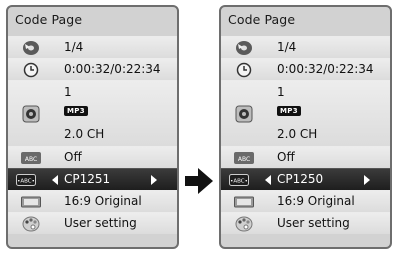 Image resolution: width=395 pixels, height=254 pixels. What do you see at coordinates (199, 181) in the screenshot?
I see `arrow-right-icon` at bounding box center [199, 181].